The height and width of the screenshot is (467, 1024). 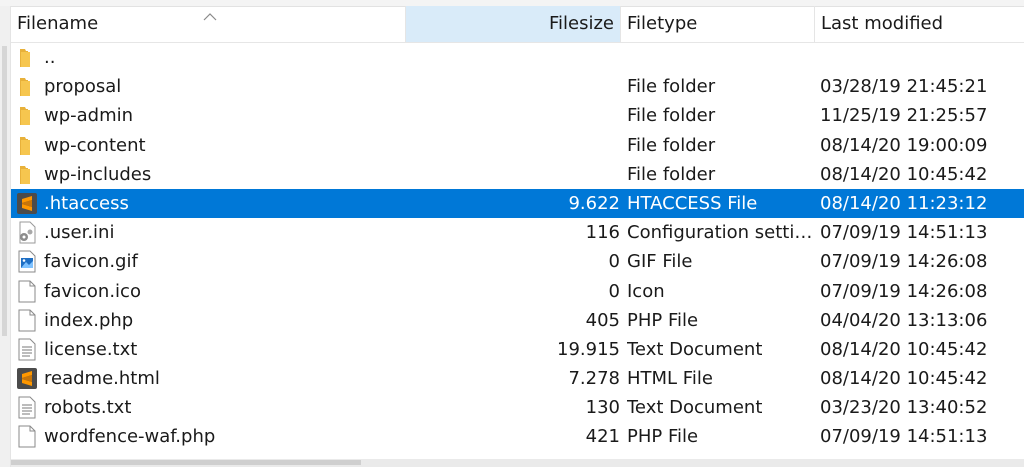 I want to click on file-row: wp-includes File folder 08/14/20 10:45:42, so click(x=517, y=174).